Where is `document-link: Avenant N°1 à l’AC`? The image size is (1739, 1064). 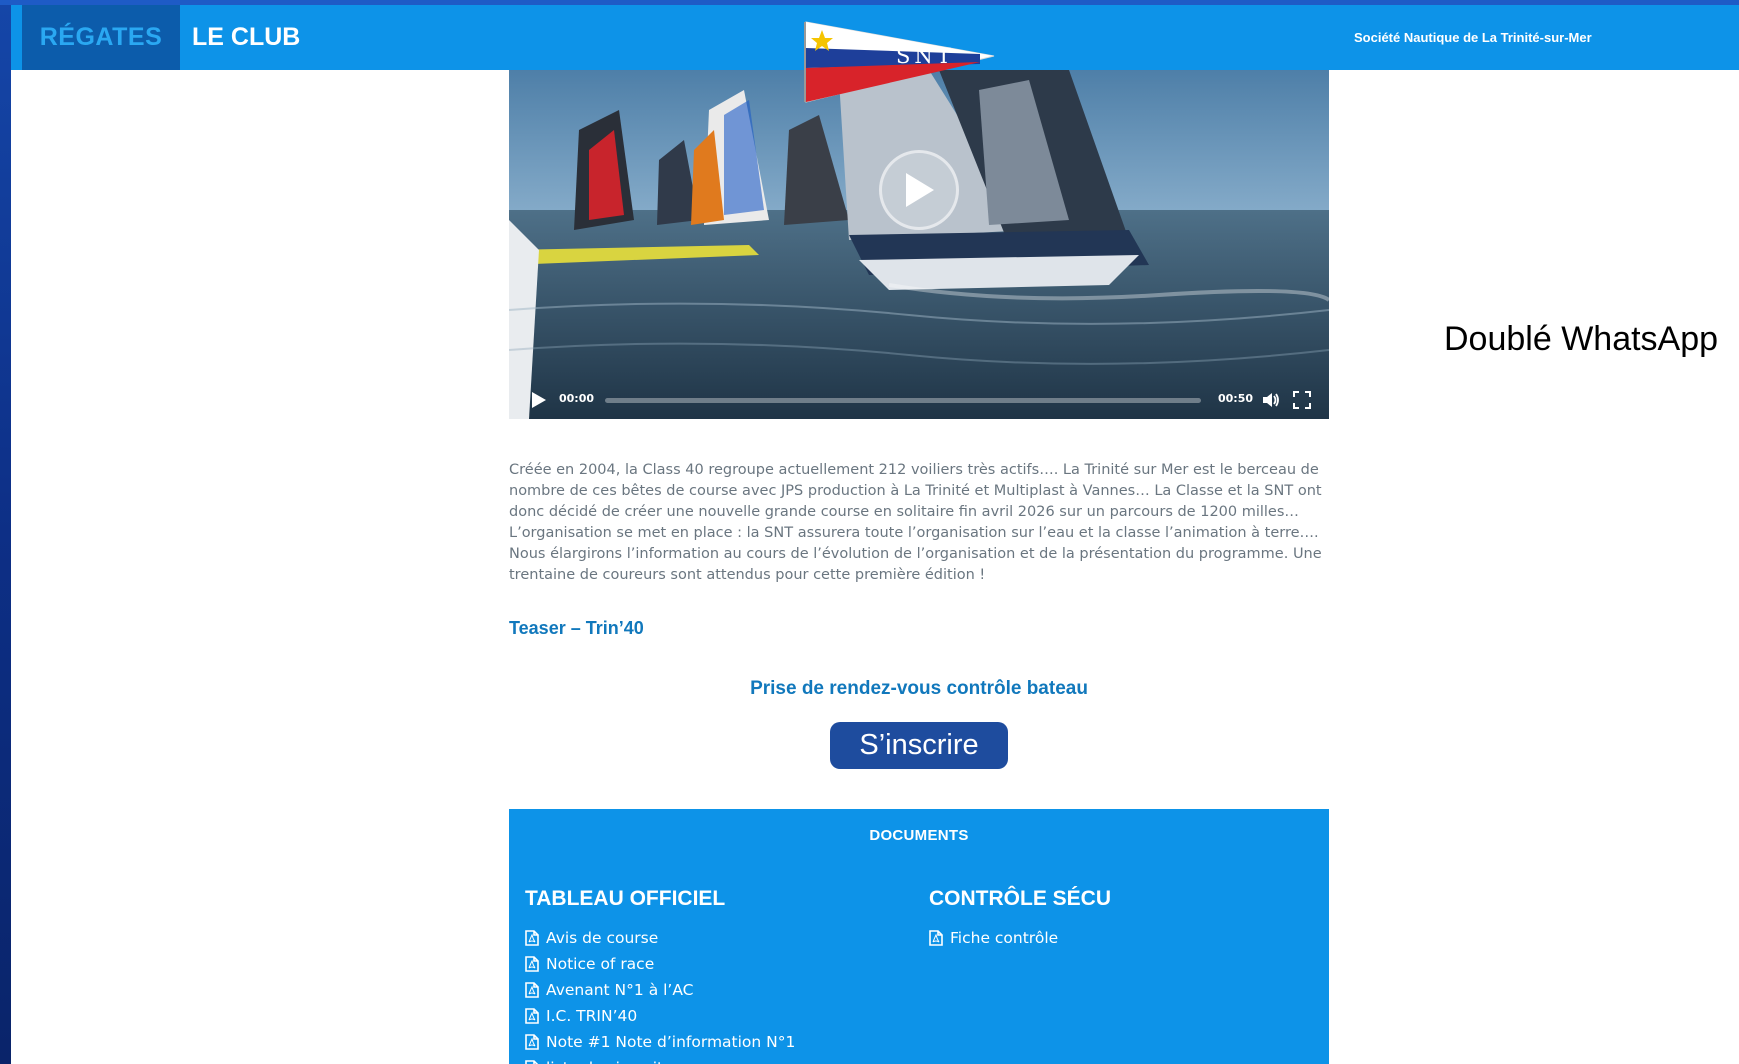
document-link: Avenant N°1 à l’AC is located at coordinates (660, 990).